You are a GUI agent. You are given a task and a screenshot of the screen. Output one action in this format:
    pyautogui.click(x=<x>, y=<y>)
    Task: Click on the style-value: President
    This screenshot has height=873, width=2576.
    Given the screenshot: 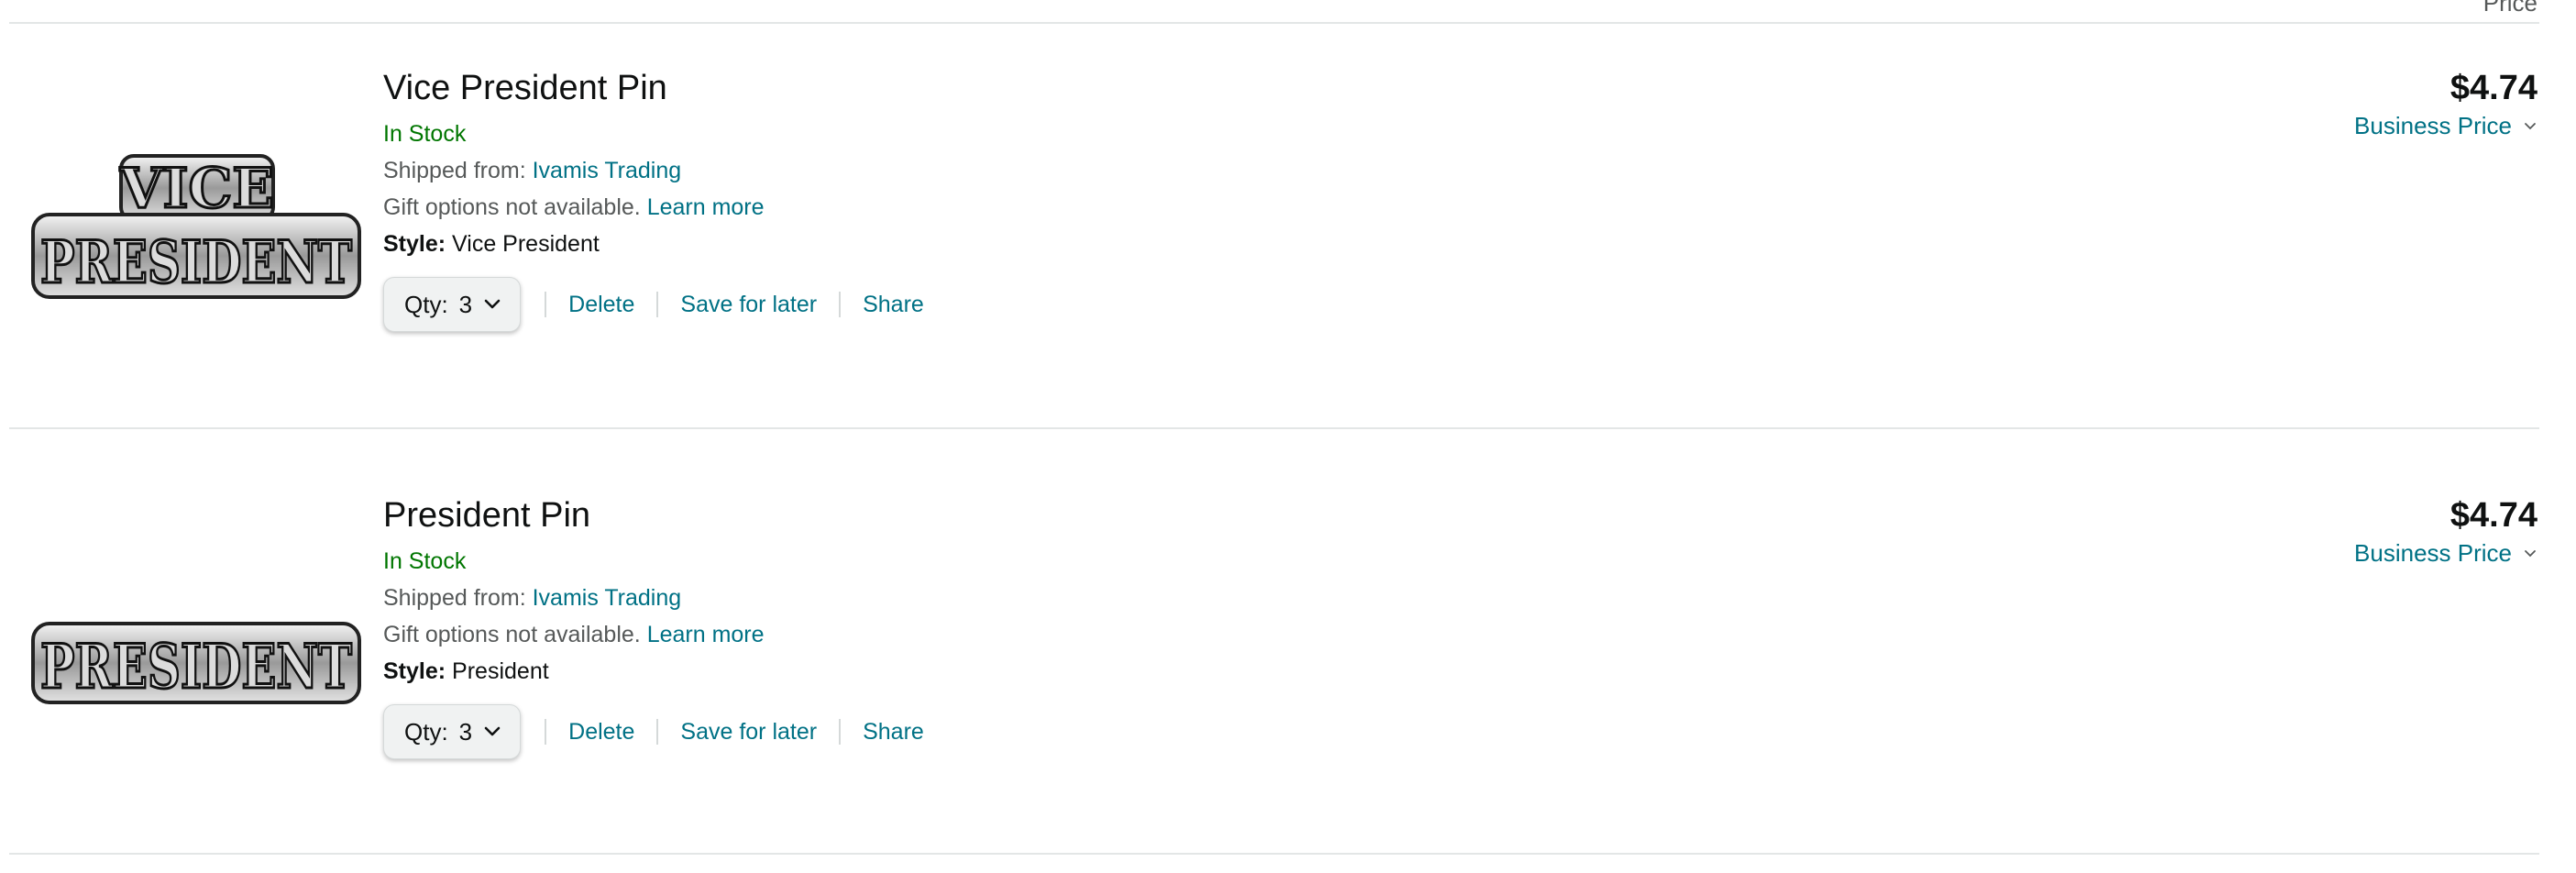 What is the action you would take?
    pyautogui.click(x=500, y=671)
    